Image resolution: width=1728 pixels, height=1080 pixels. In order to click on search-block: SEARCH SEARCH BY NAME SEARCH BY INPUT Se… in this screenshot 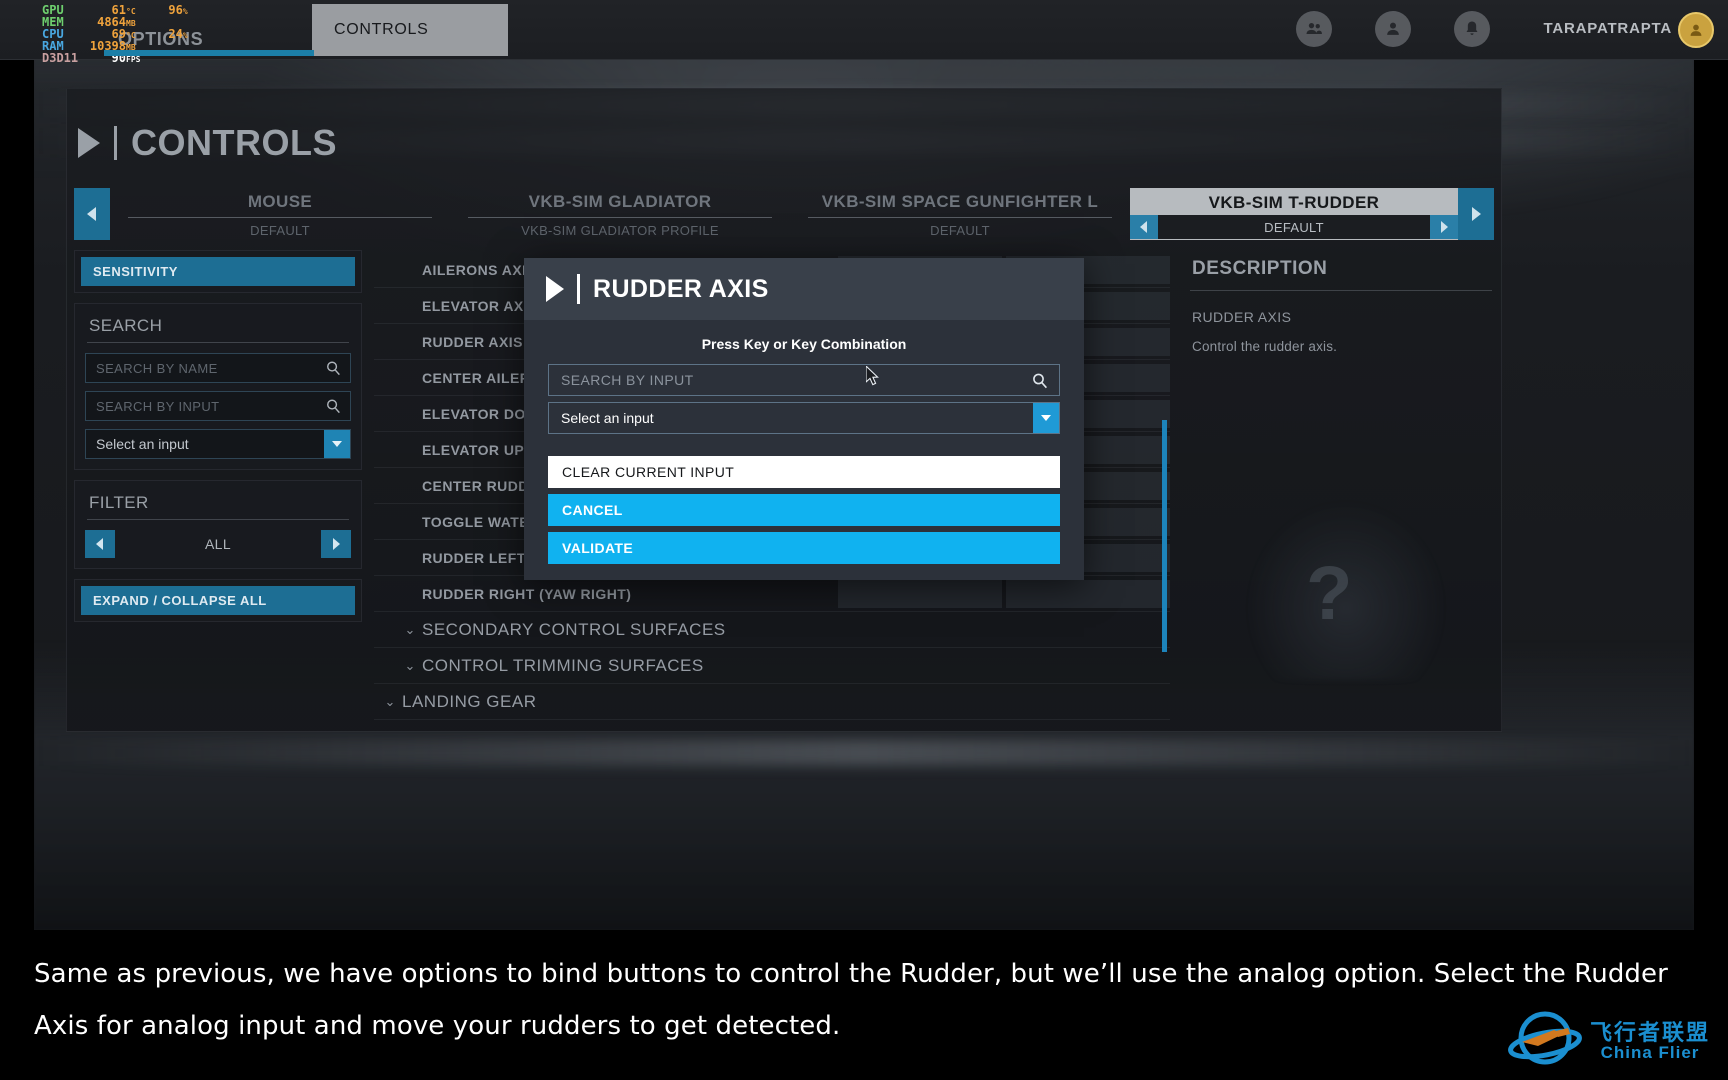, I will do `click(218, 386)`.